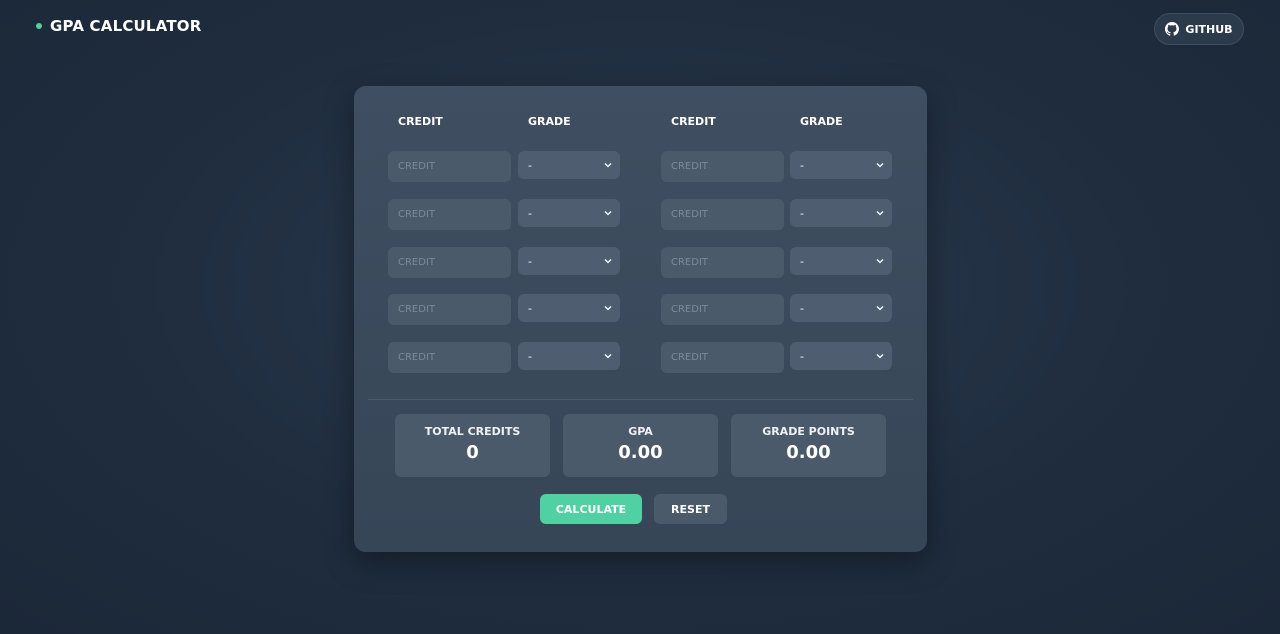 The width and height of the screenshot is (1280, 634). What do you see at coordinates (640, 452) in the screenshot?
I see `gpa-value: 0.00` at bounding box center [640, 452].